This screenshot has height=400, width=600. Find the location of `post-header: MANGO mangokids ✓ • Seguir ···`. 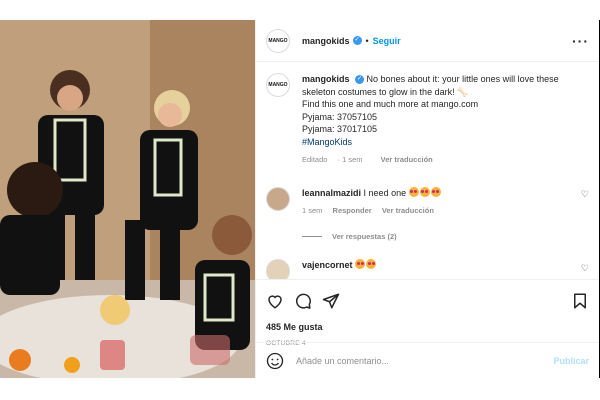

post-header: MANGO mangokids ✓ • Seguir ··· is located at coordinates (427, 41).